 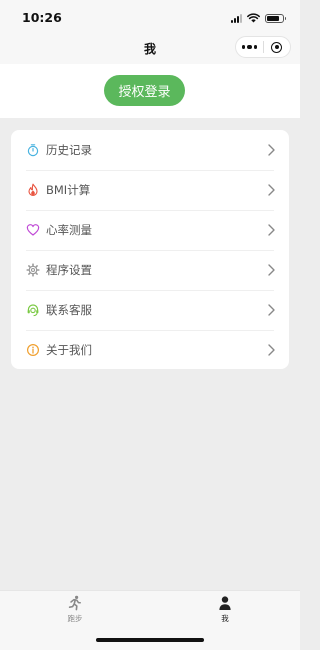 What do you see at coordinates (150, 49) in the screenshot?
I see `nav-bar: 我` at bounding box center [150, 49].